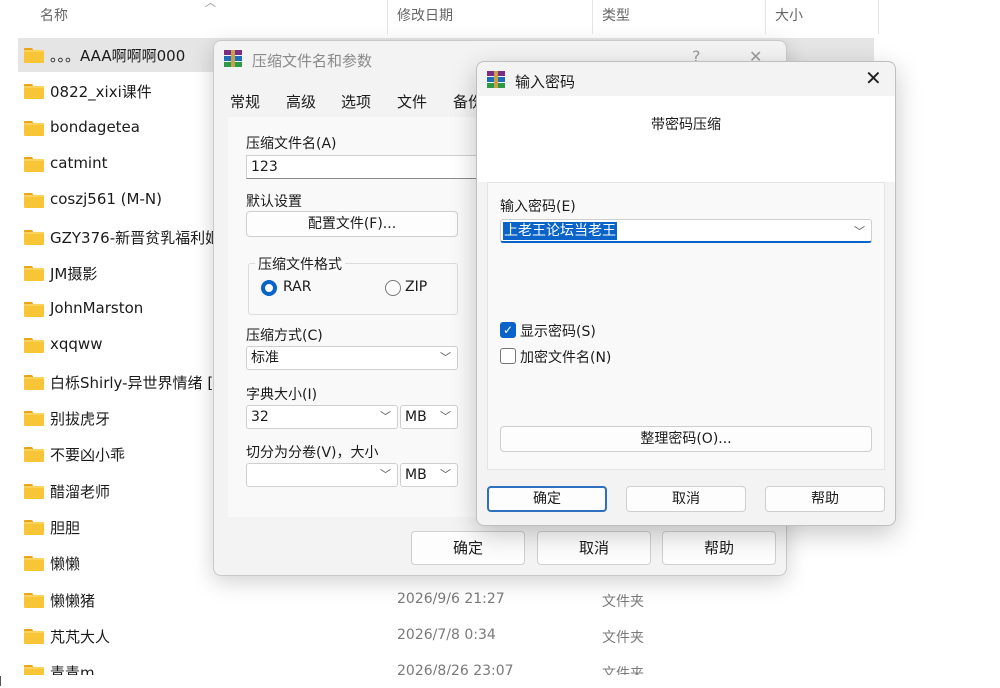  What do you see at coordinates (322, 417) in the screenshot?
I see `dictionary-size-select: 32 ﹀` at bounding box center [322, 417].